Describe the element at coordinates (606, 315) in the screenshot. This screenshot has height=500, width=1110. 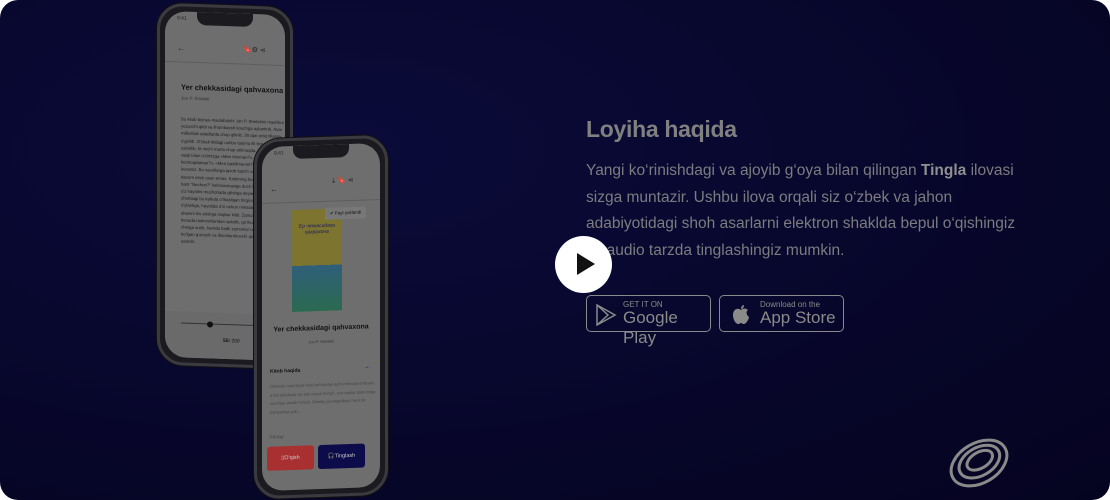
I see `google-play-icon` at that location.